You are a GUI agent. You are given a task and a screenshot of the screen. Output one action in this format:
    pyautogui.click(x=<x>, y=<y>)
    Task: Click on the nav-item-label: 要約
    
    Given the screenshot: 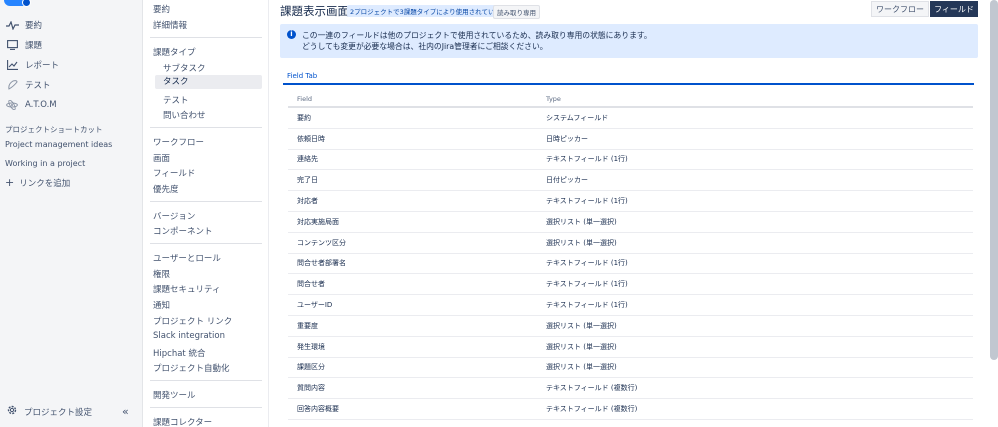 What is the action you would take?
    pyautogui.click(x=34, y=26)
    